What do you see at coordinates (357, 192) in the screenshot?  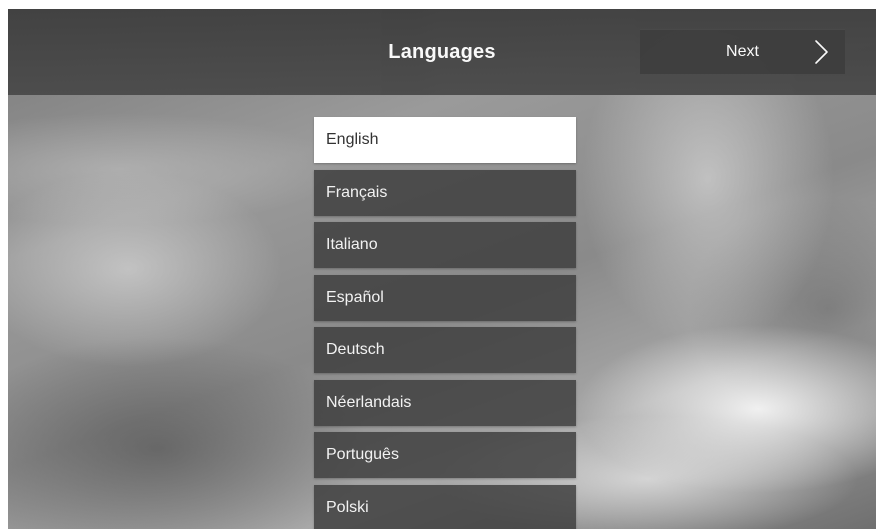 I see `language-item-label: Français` at bounding box center [357, 192].